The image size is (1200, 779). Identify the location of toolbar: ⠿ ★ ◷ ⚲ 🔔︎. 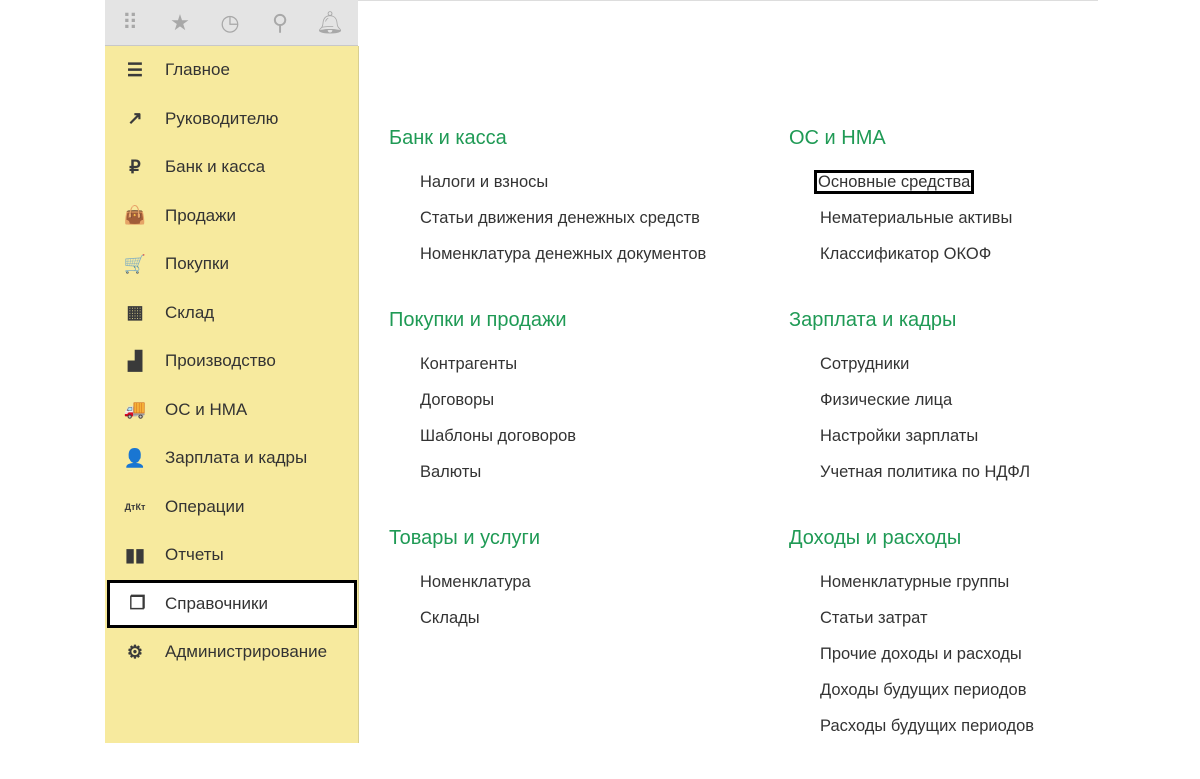
(231, 23).